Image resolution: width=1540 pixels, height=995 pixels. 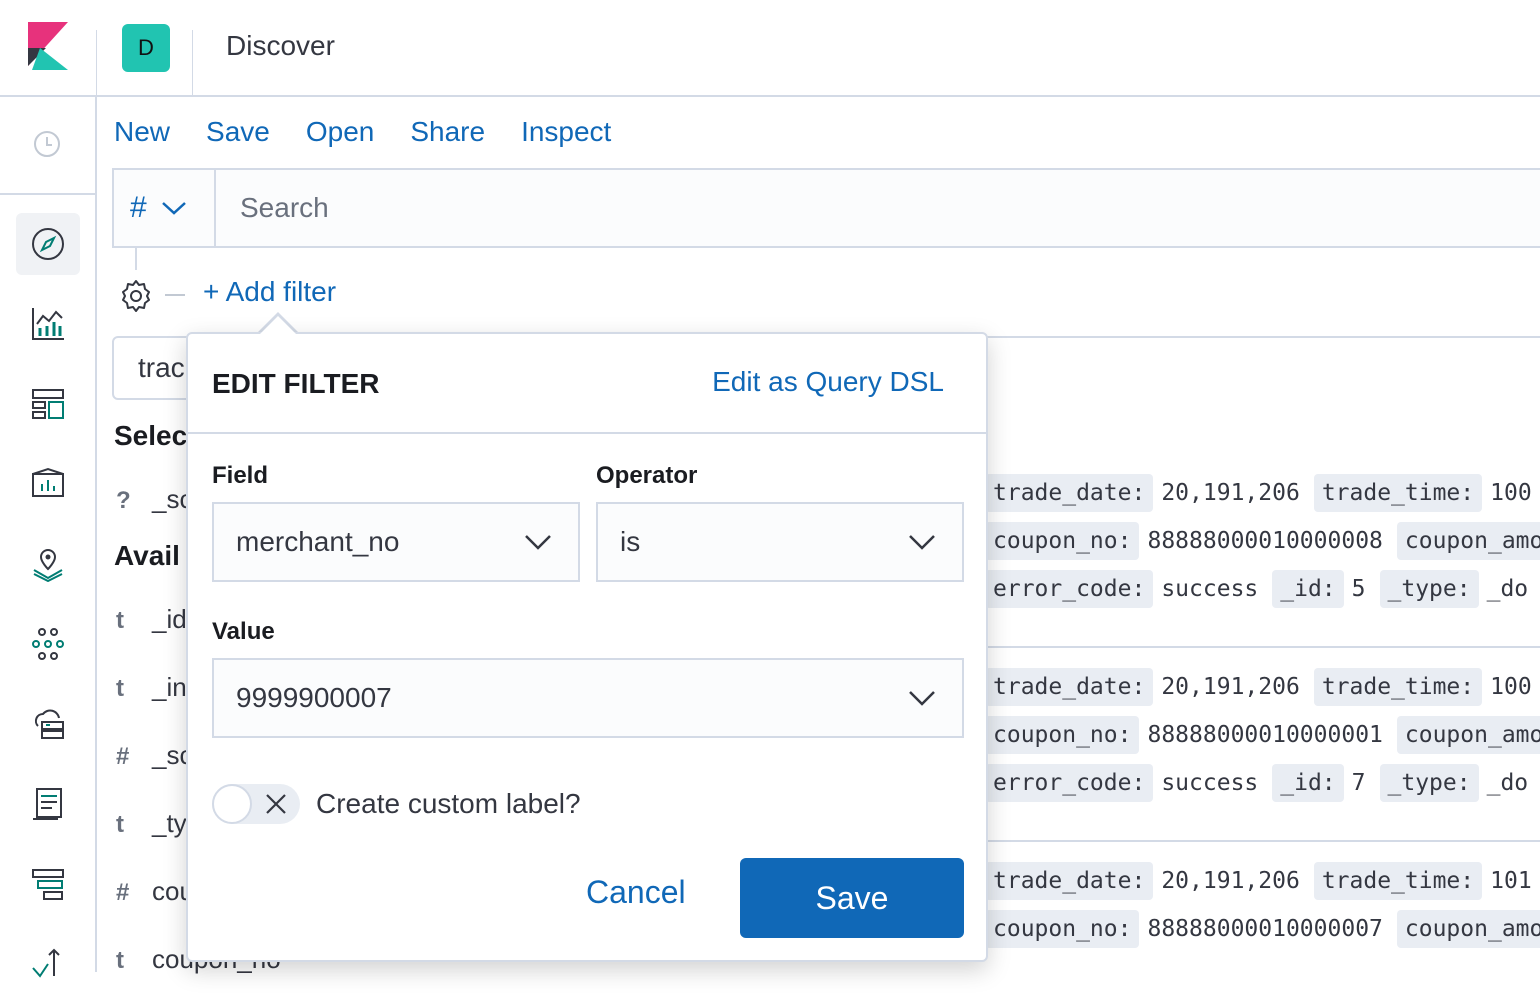 I want to click on infrastructure-icon, so click(x=49, y=724).